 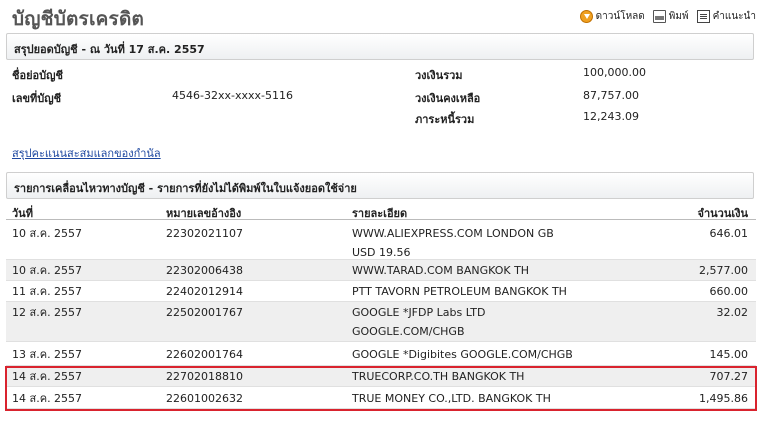 I want to click on row-amount: 660.00, so click(x=729, y=291).